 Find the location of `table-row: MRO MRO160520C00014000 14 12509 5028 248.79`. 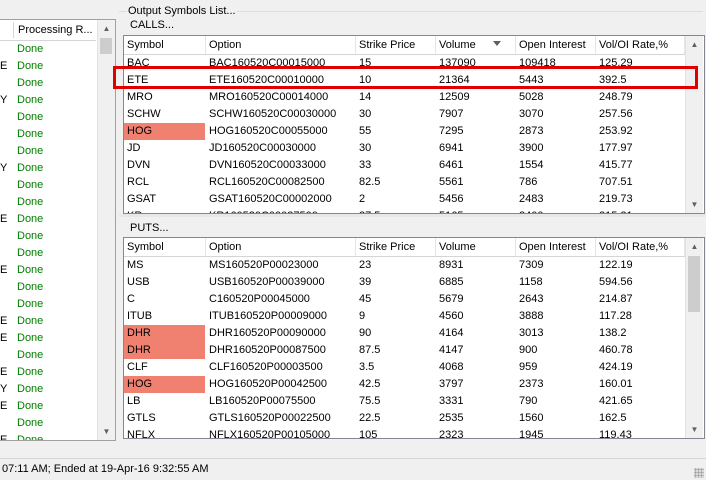

table-row: MRO MRO160520C00014000 14 12509 5028 248.79 is located at coordinates (404, 97).